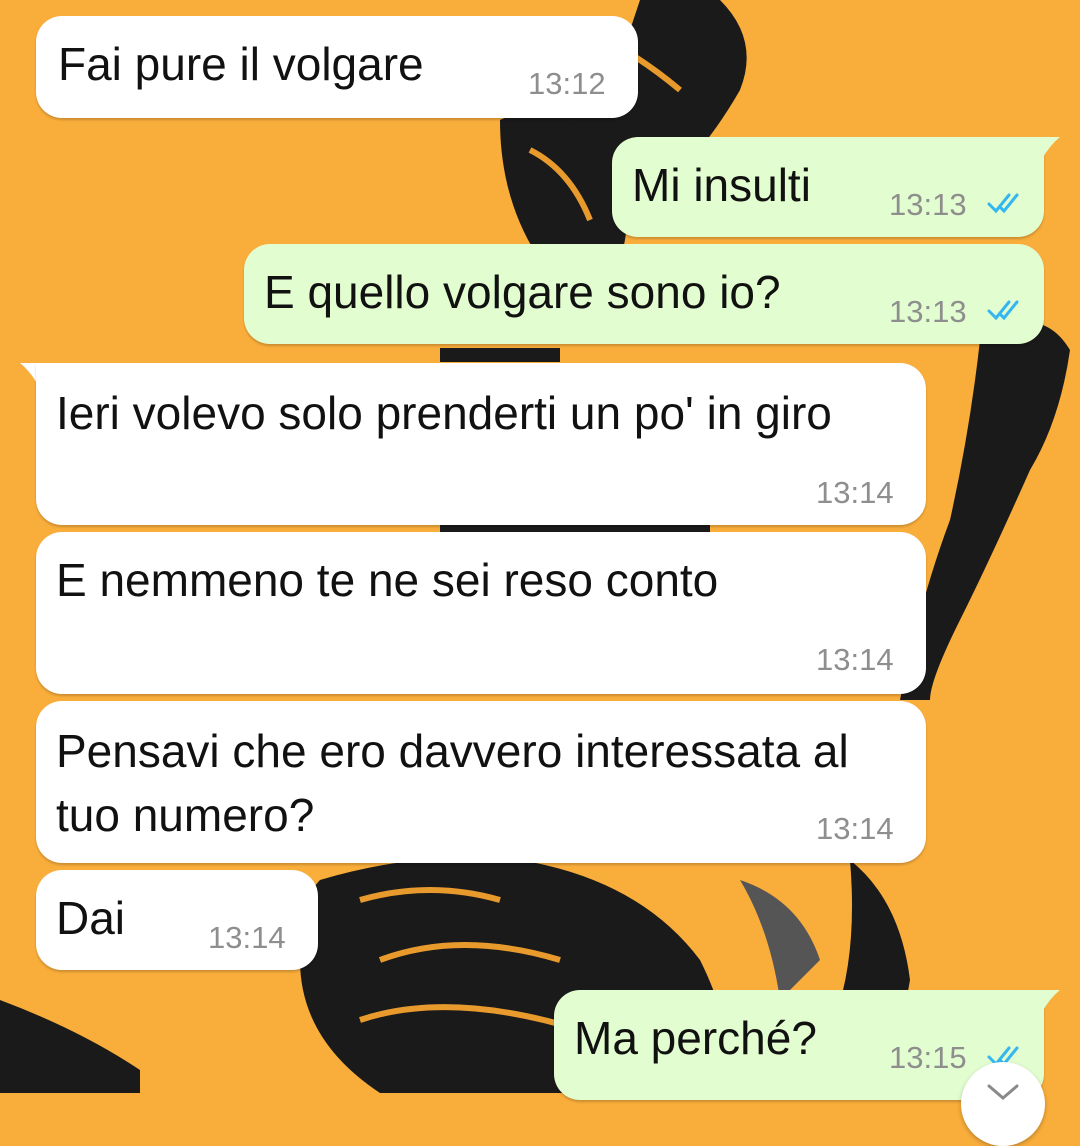  I want to click on message-text: E nemmeno te ne sei reso conto, so click(387, 580).